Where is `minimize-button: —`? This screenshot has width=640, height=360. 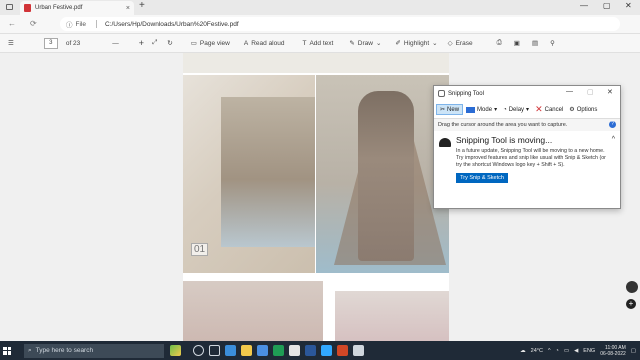
minimize-button: — is located at coordinates (584, 5).